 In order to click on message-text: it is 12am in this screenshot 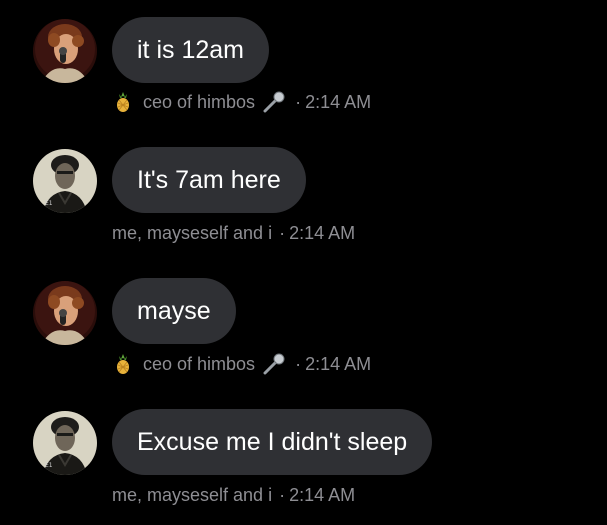, I will do `click(190, 50)`.